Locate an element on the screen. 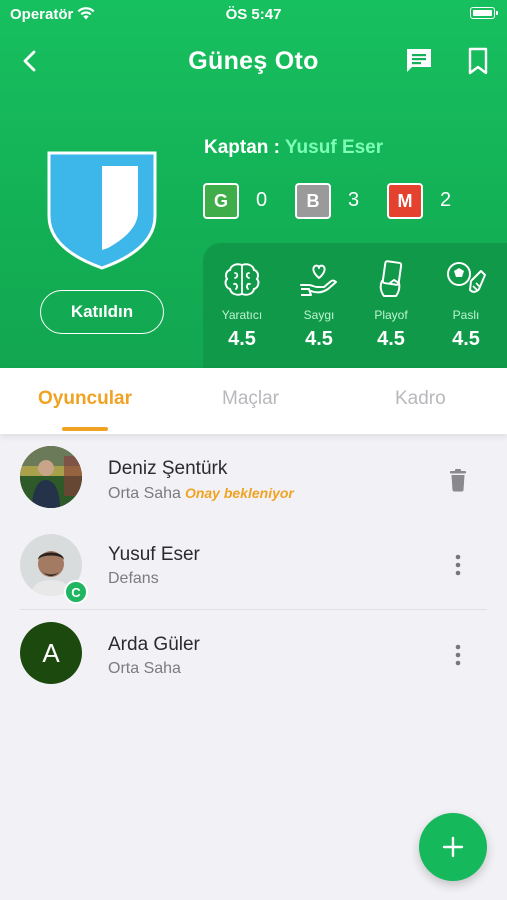  trash-icon is located at coordinates (458, 480).